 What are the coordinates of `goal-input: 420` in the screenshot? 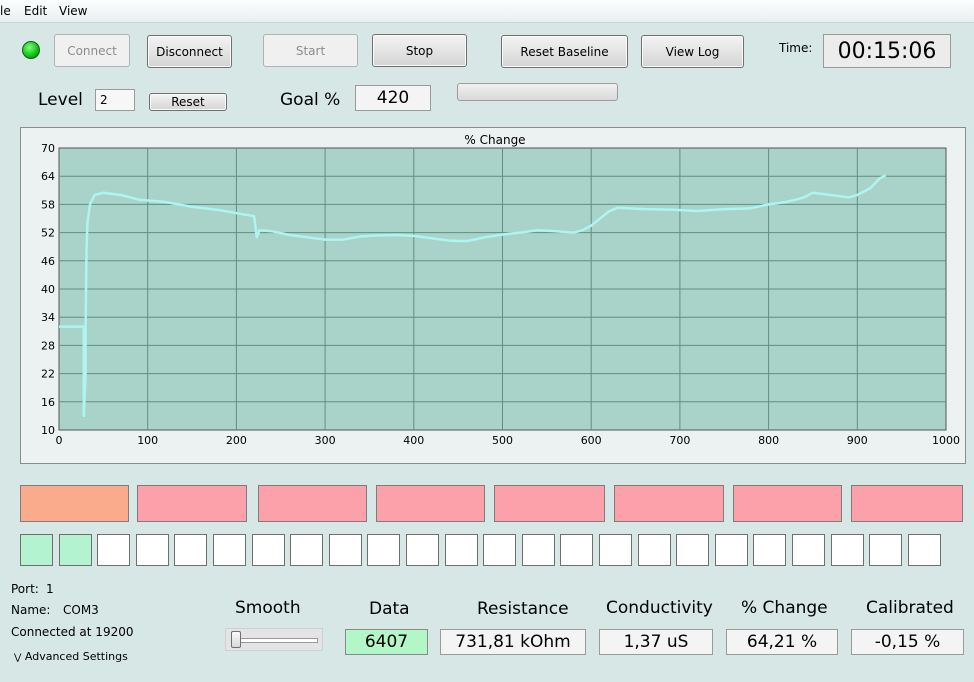 It's located at (393, 98).